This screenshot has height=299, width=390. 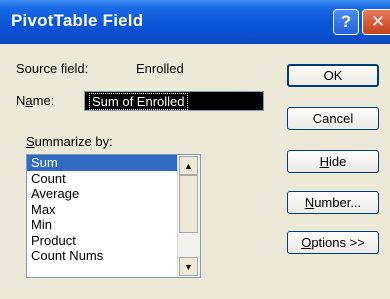 I want to click on name-input-value: Sum of Enrolled, so click(x=138, y=101).